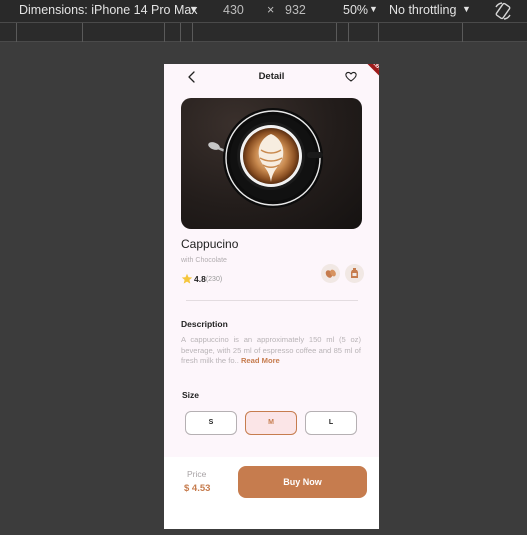  What do you see at coordinates (355, 10) in the screenshot?
I see `zoom-select: 50%` at bounding box center [355, 10].